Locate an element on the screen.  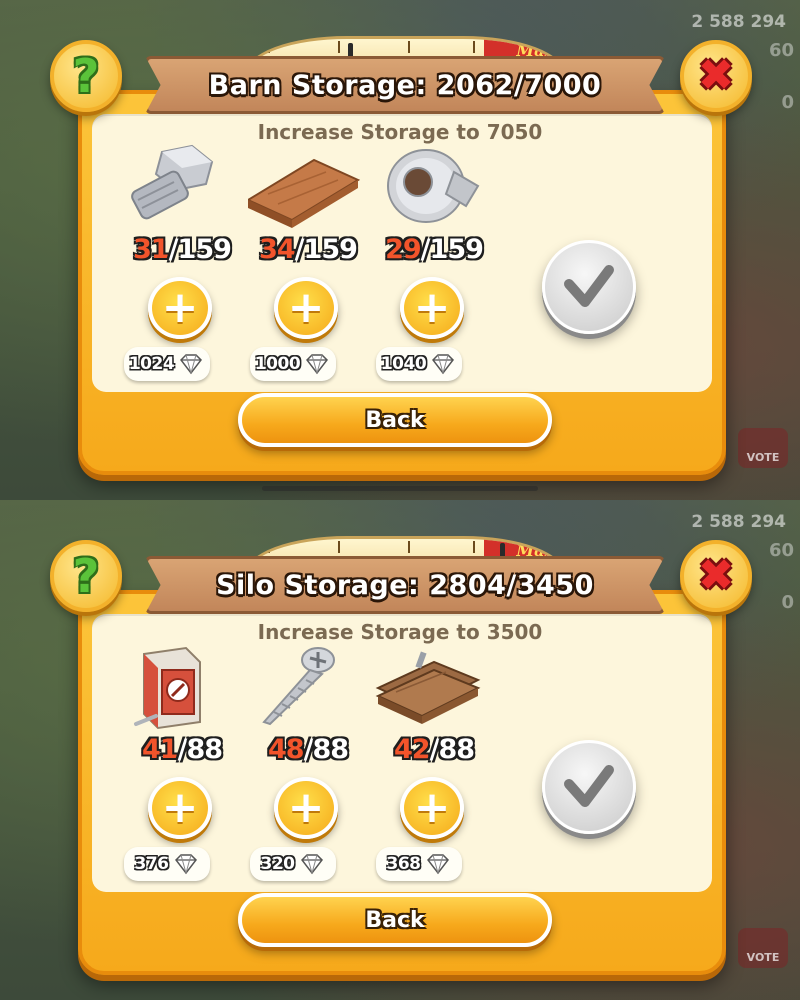
item-count: 48/88 is located at coordinates (308, 749).